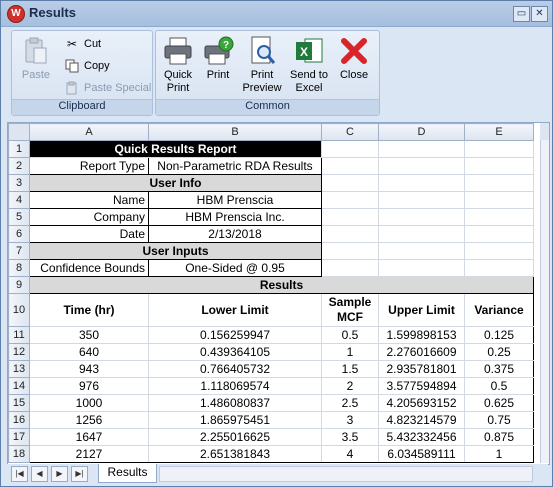 The width and height of the screenshot is (553, 487). What do you see at coordinates (127, 473) in the screenshot?
I see `tab-results: Results` at bounding box center [127, 473].